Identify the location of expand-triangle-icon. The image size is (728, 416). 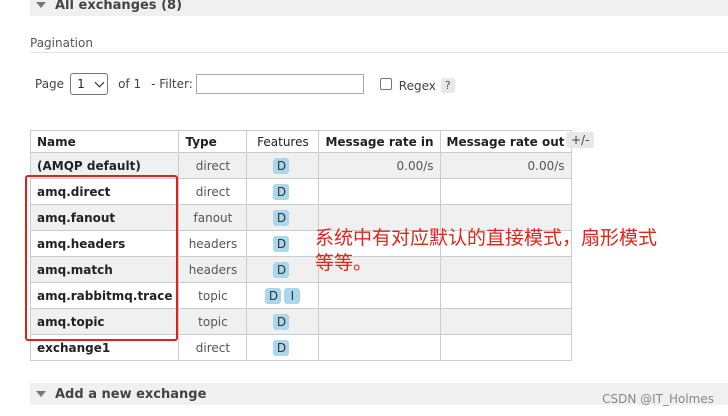
(41, 394).